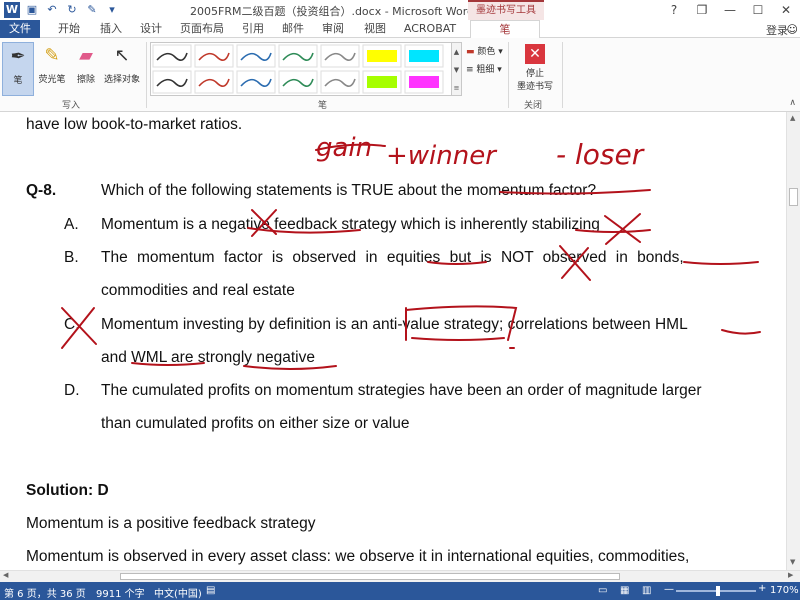  What do you see at coordinates (112, 10) in the screenshot?
I see `customize-icon: ▾` at bounding box center [112, 10].